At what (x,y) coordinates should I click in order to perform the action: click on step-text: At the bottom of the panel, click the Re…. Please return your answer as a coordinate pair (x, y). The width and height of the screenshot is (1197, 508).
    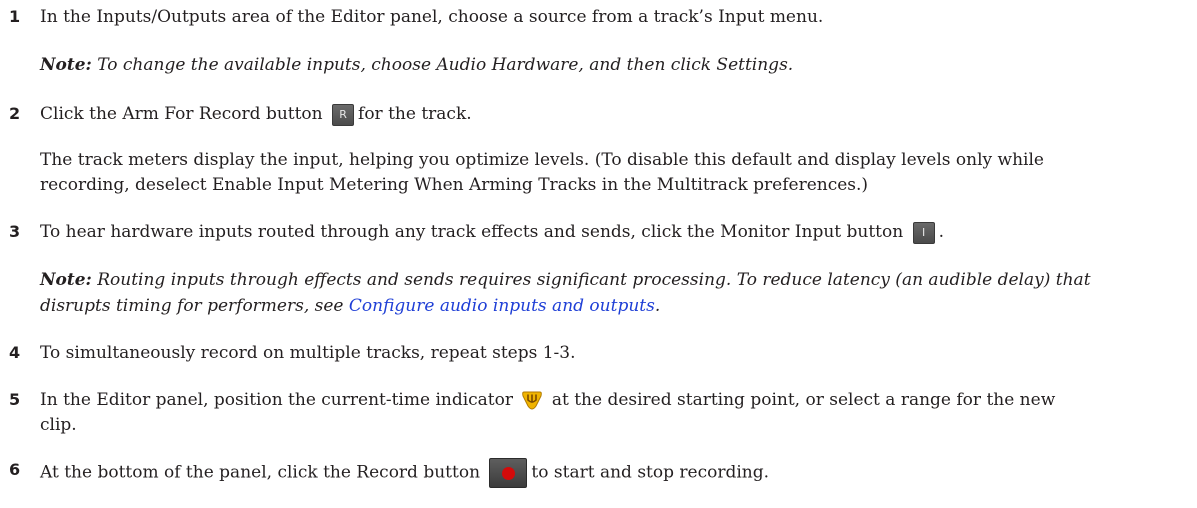
    Looking at the image, I should click on (263, 472).